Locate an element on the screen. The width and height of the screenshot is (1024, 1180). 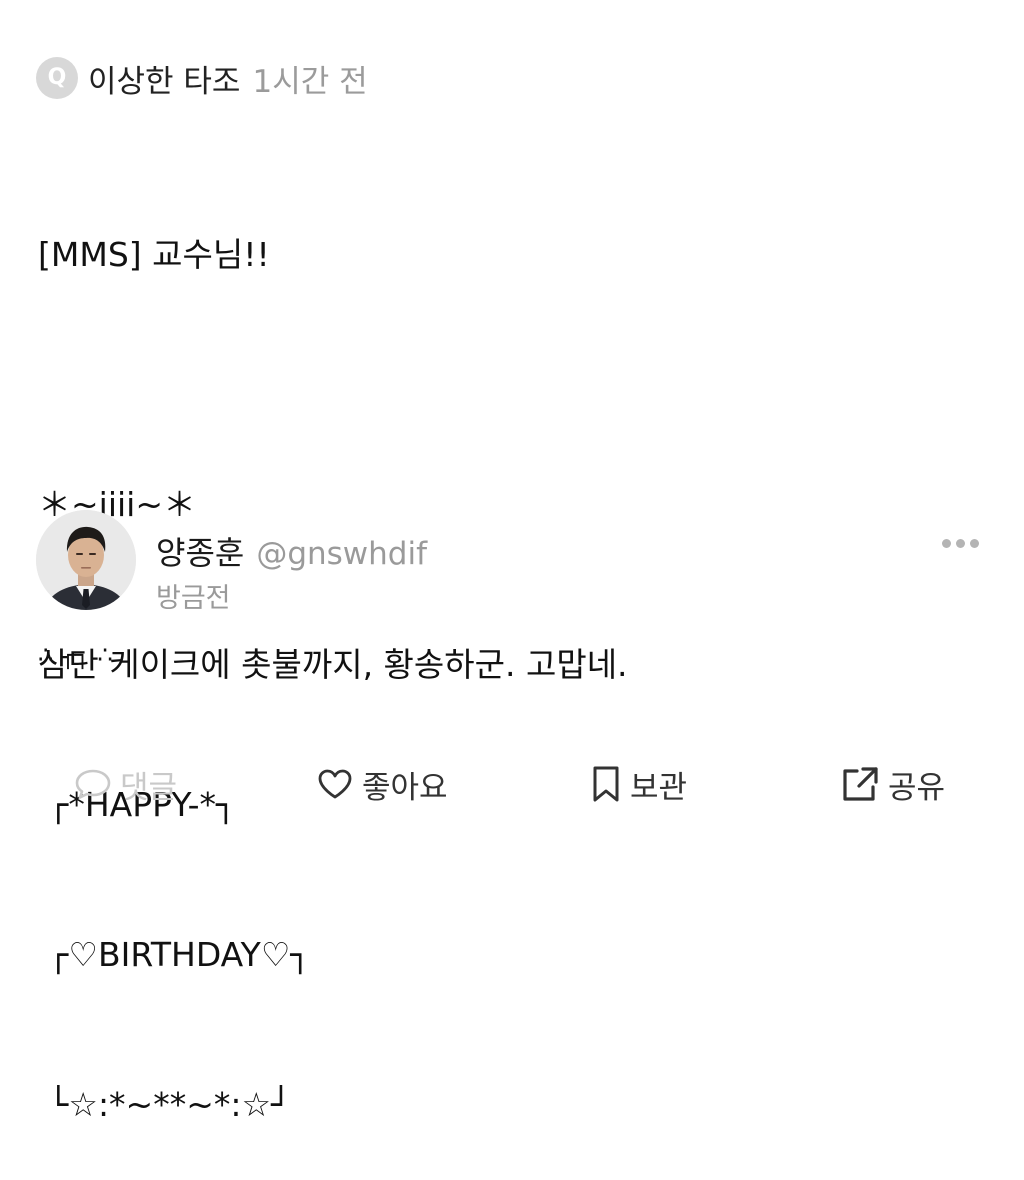
asker-name: 이상한 타조 is located at coordinates (164, 78).